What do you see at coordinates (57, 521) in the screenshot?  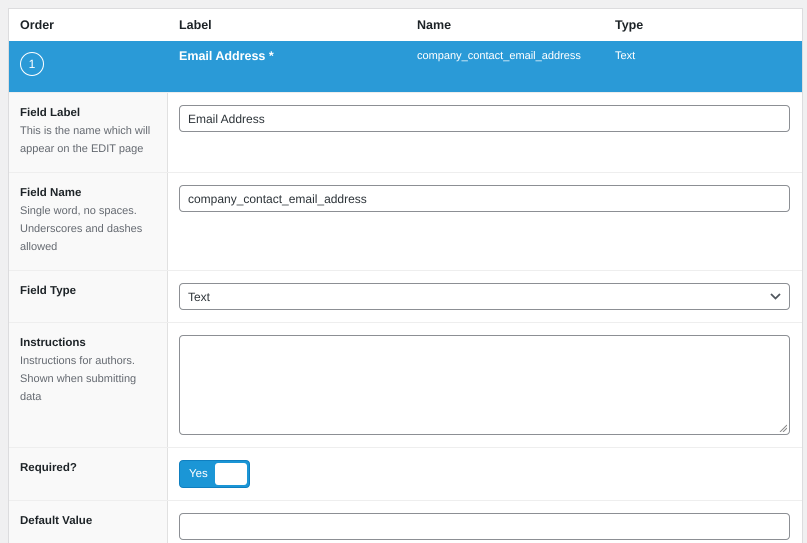 I see `field-label: Default Value` at bounding box center [57, 521].